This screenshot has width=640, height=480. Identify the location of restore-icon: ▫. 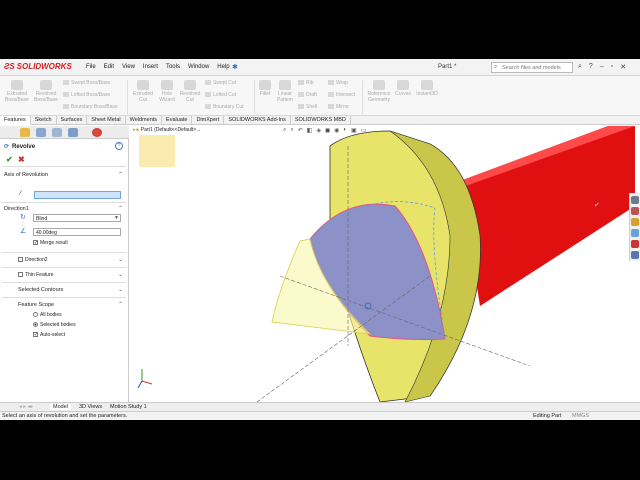
(612, 67).